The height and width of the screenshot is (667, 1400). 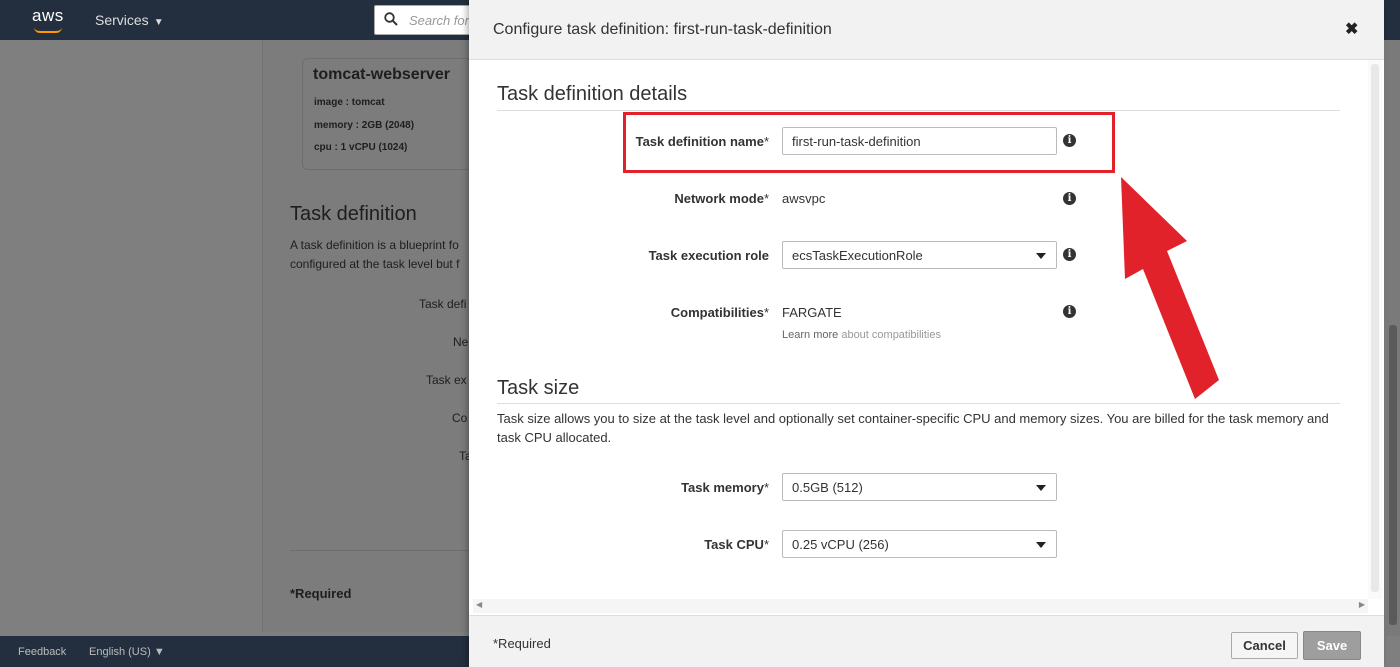 I want to click on task-cpu-label: Task CPU*, so click(x=619, y=544).